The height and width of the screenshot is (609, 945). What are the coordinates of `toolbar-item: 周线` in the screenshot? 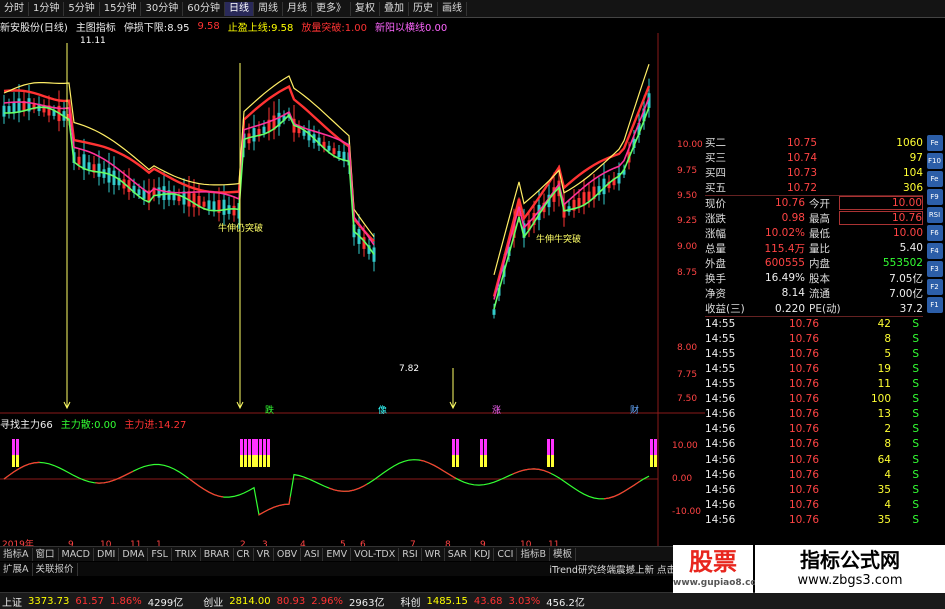 It's located at (268, 8).